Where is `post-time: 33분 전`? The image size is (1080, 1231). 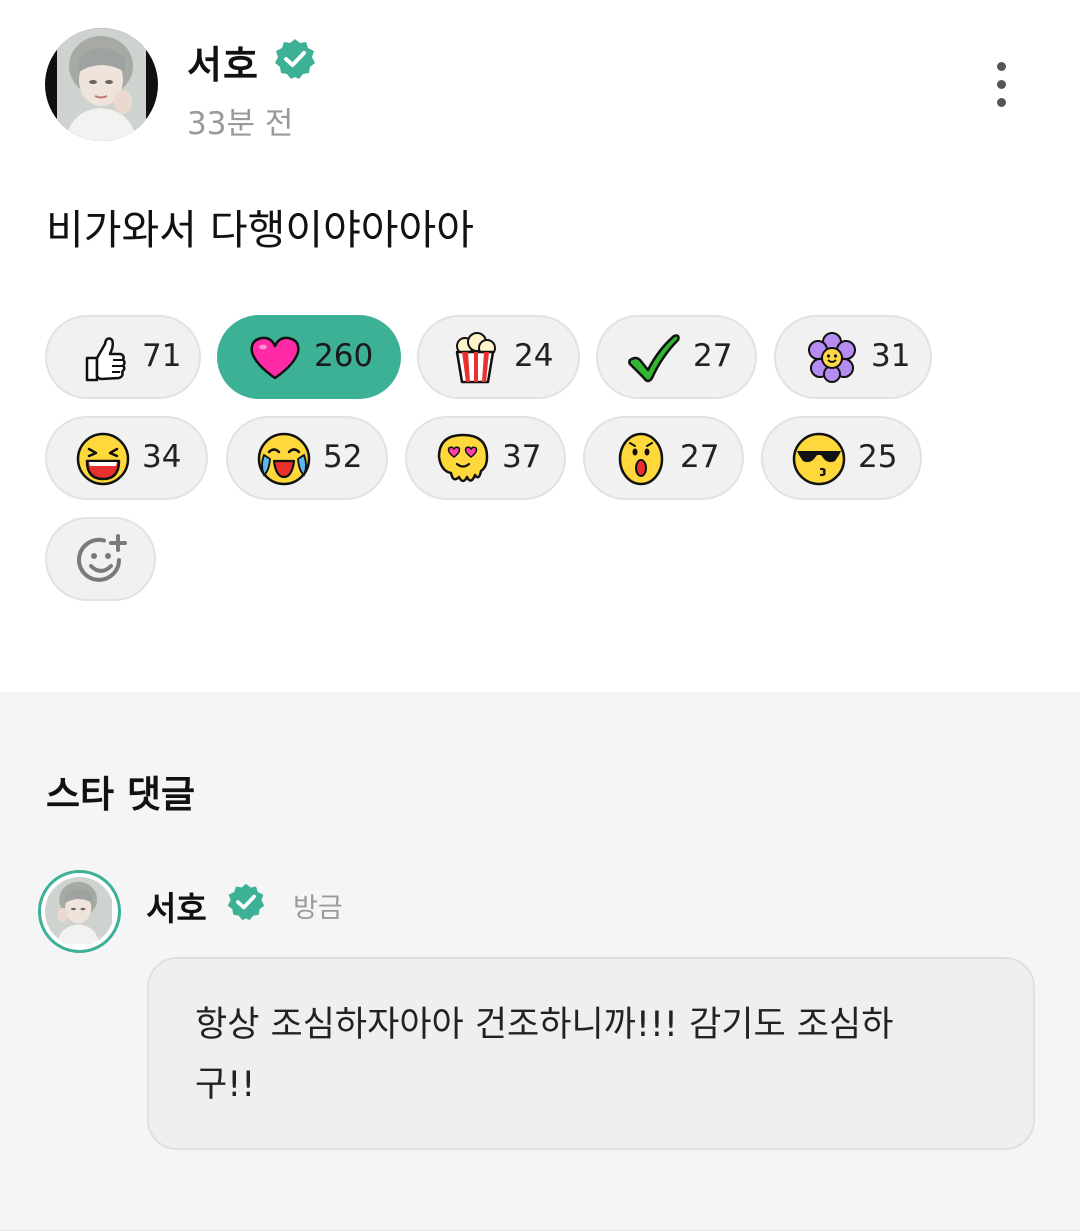
post-time: 33분 전 is located at coordinates (240, 124).